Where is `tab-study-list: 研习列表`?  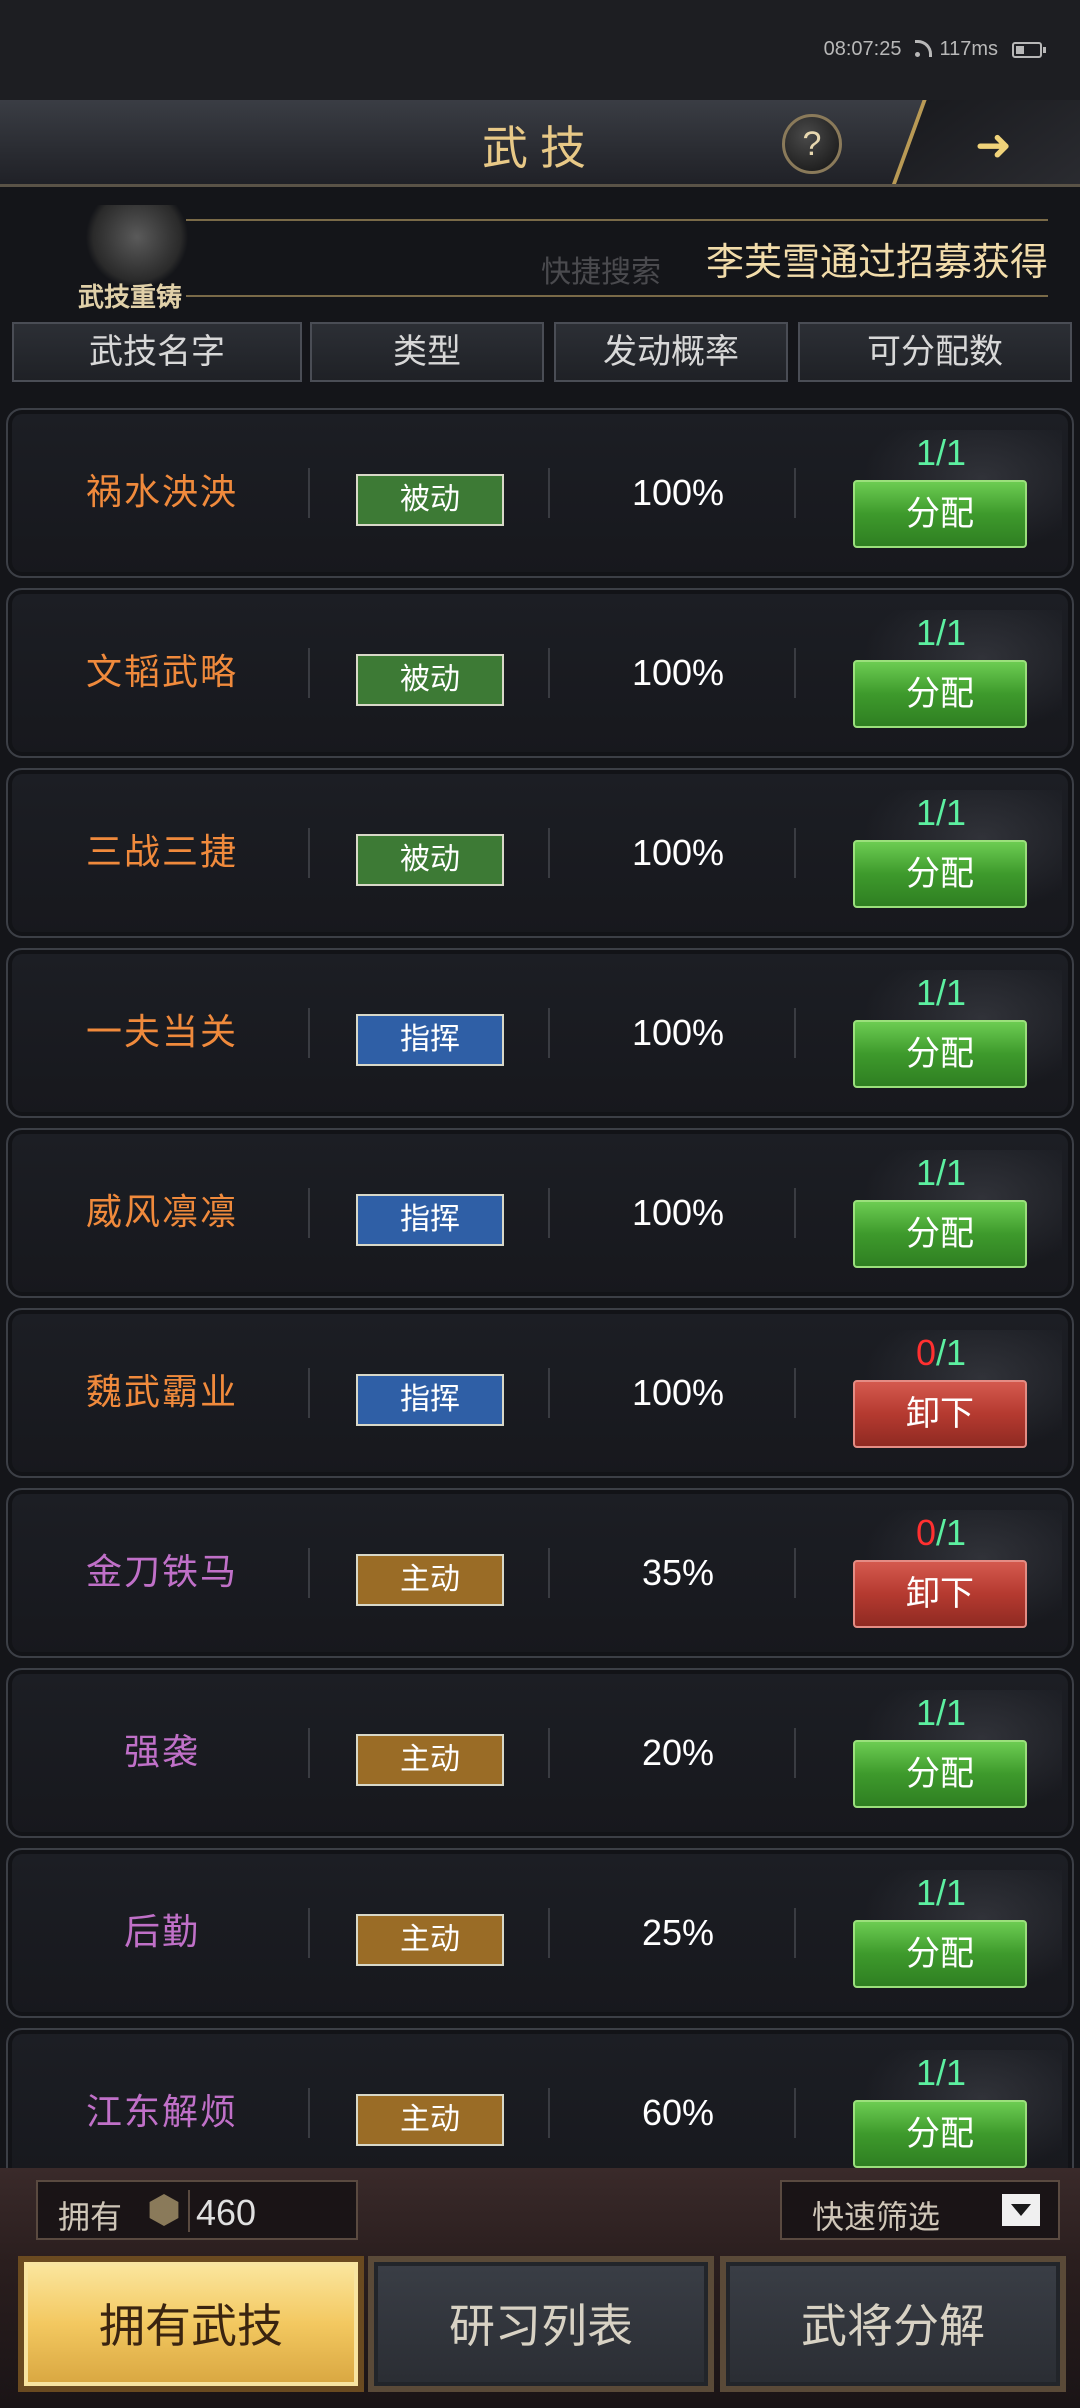 tab-study-list: 研习列表 is located at coordinates (541, 2324).